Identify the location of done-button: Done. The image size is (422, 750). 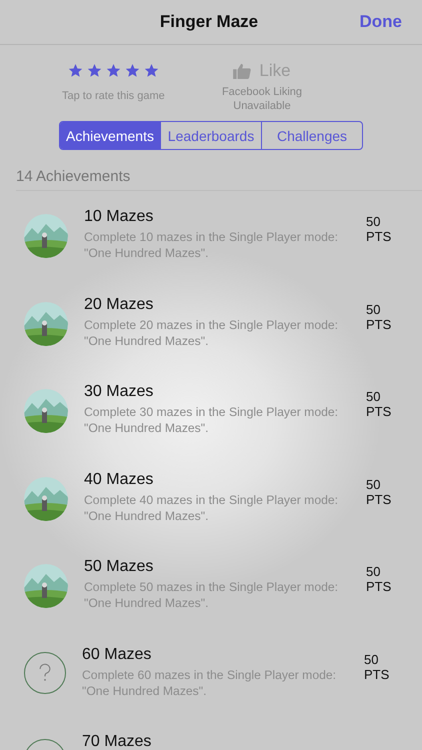
(381, 22).